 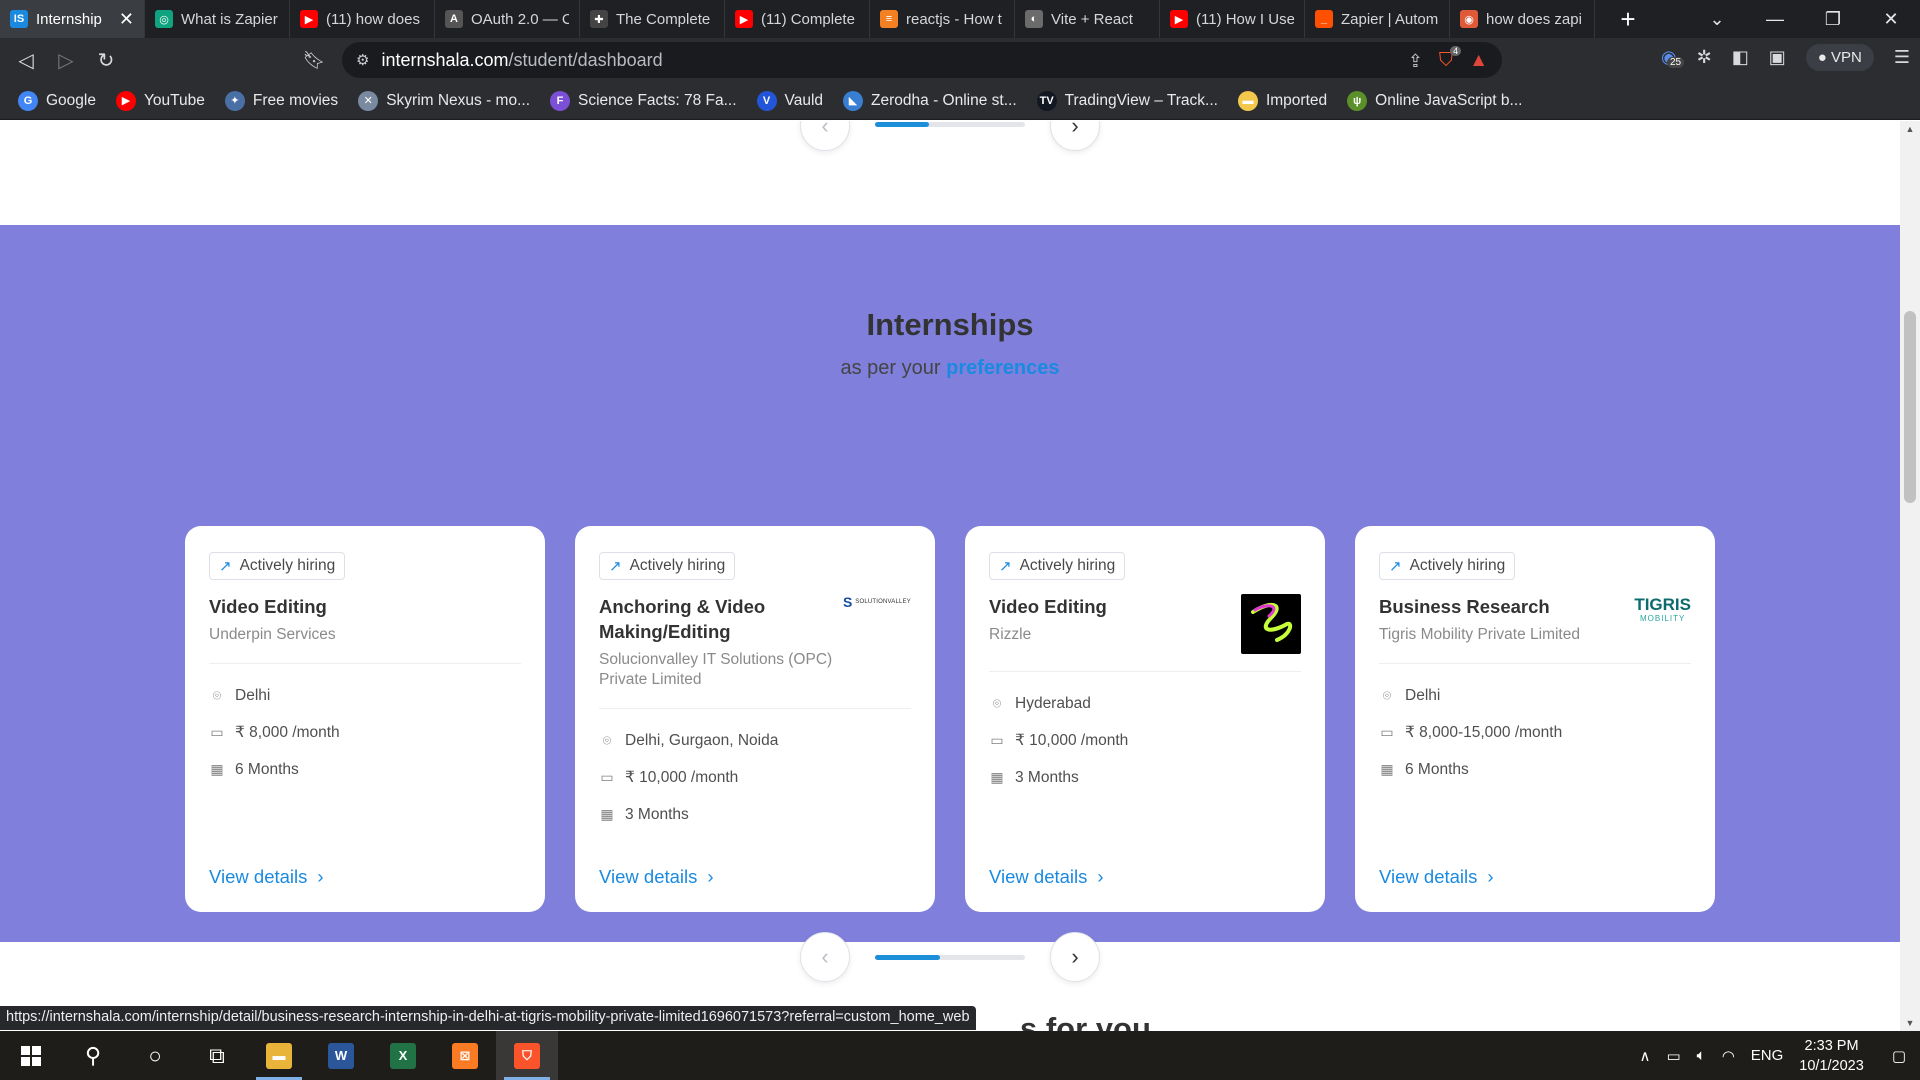 What do you see at coordinates (1704, 57) in the screenshot?
I see `puzzle-extensions-icon: ✲` at bounding box center [1704, 57].